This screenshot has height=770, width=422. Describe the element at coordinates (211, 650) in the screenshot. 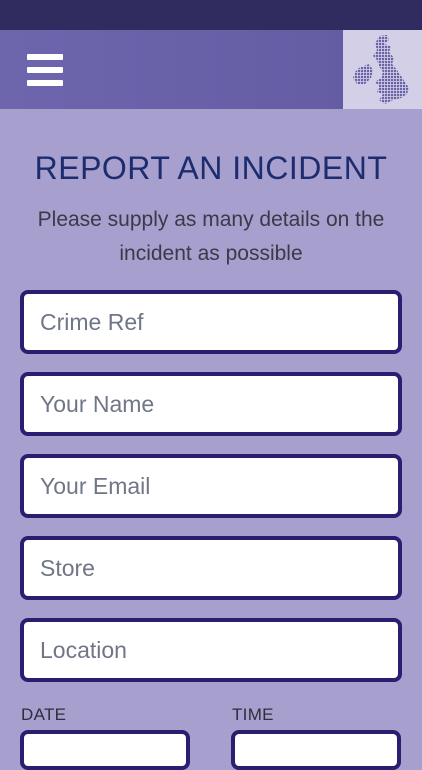

I see `location-input` at that location.